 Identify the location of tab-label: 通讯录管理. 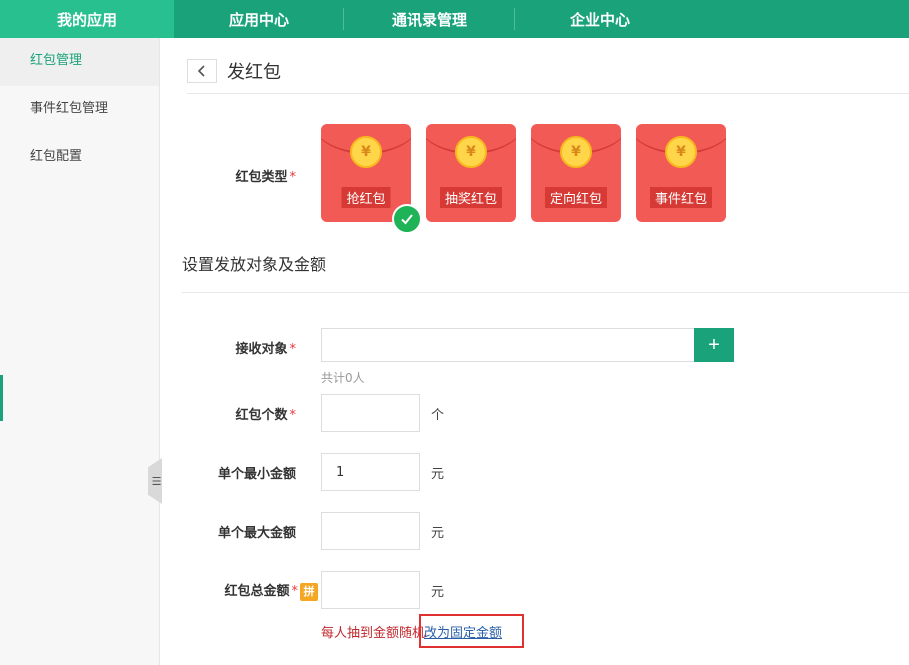
(429, 19).